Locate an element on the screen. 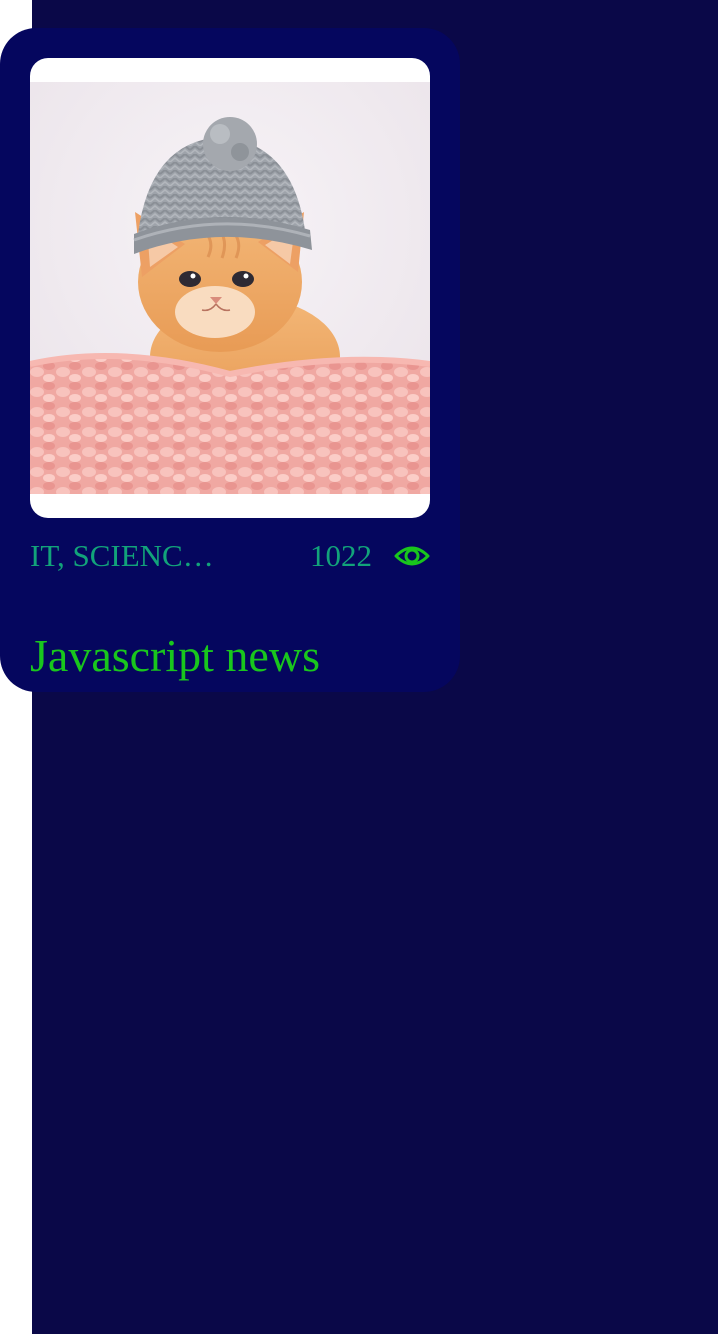 This screenshot has height=1334, width=718. view-count: 1022 is located at coordinates (341, 555).